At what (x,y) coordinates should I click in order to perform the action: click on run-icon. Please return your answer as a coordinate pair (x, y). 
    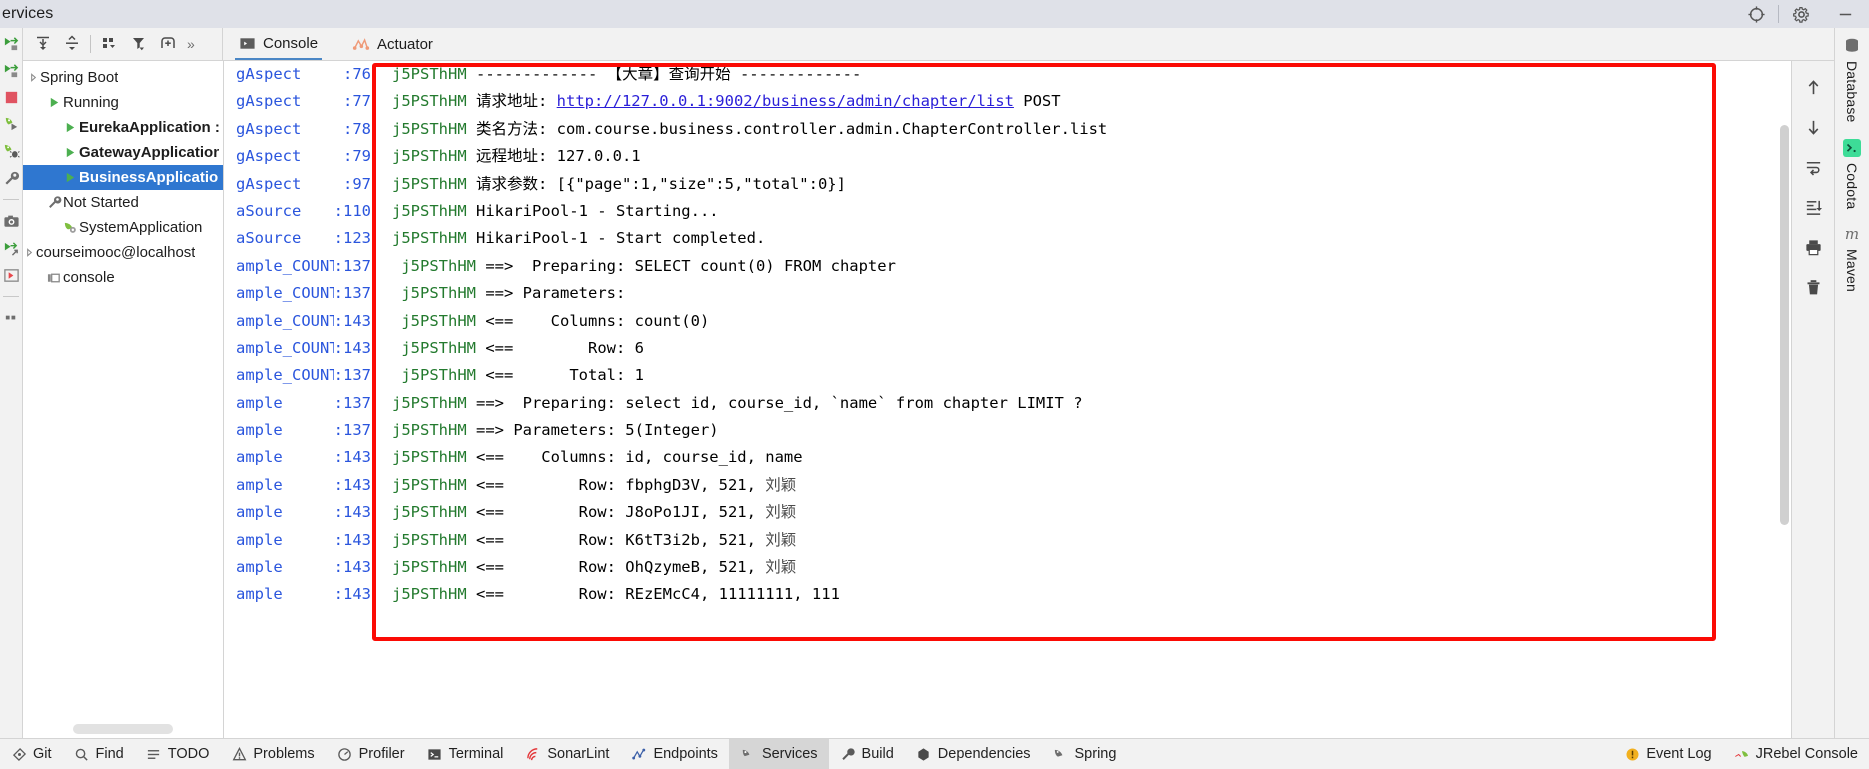
    Looking at the image, I should click on (11, 43).